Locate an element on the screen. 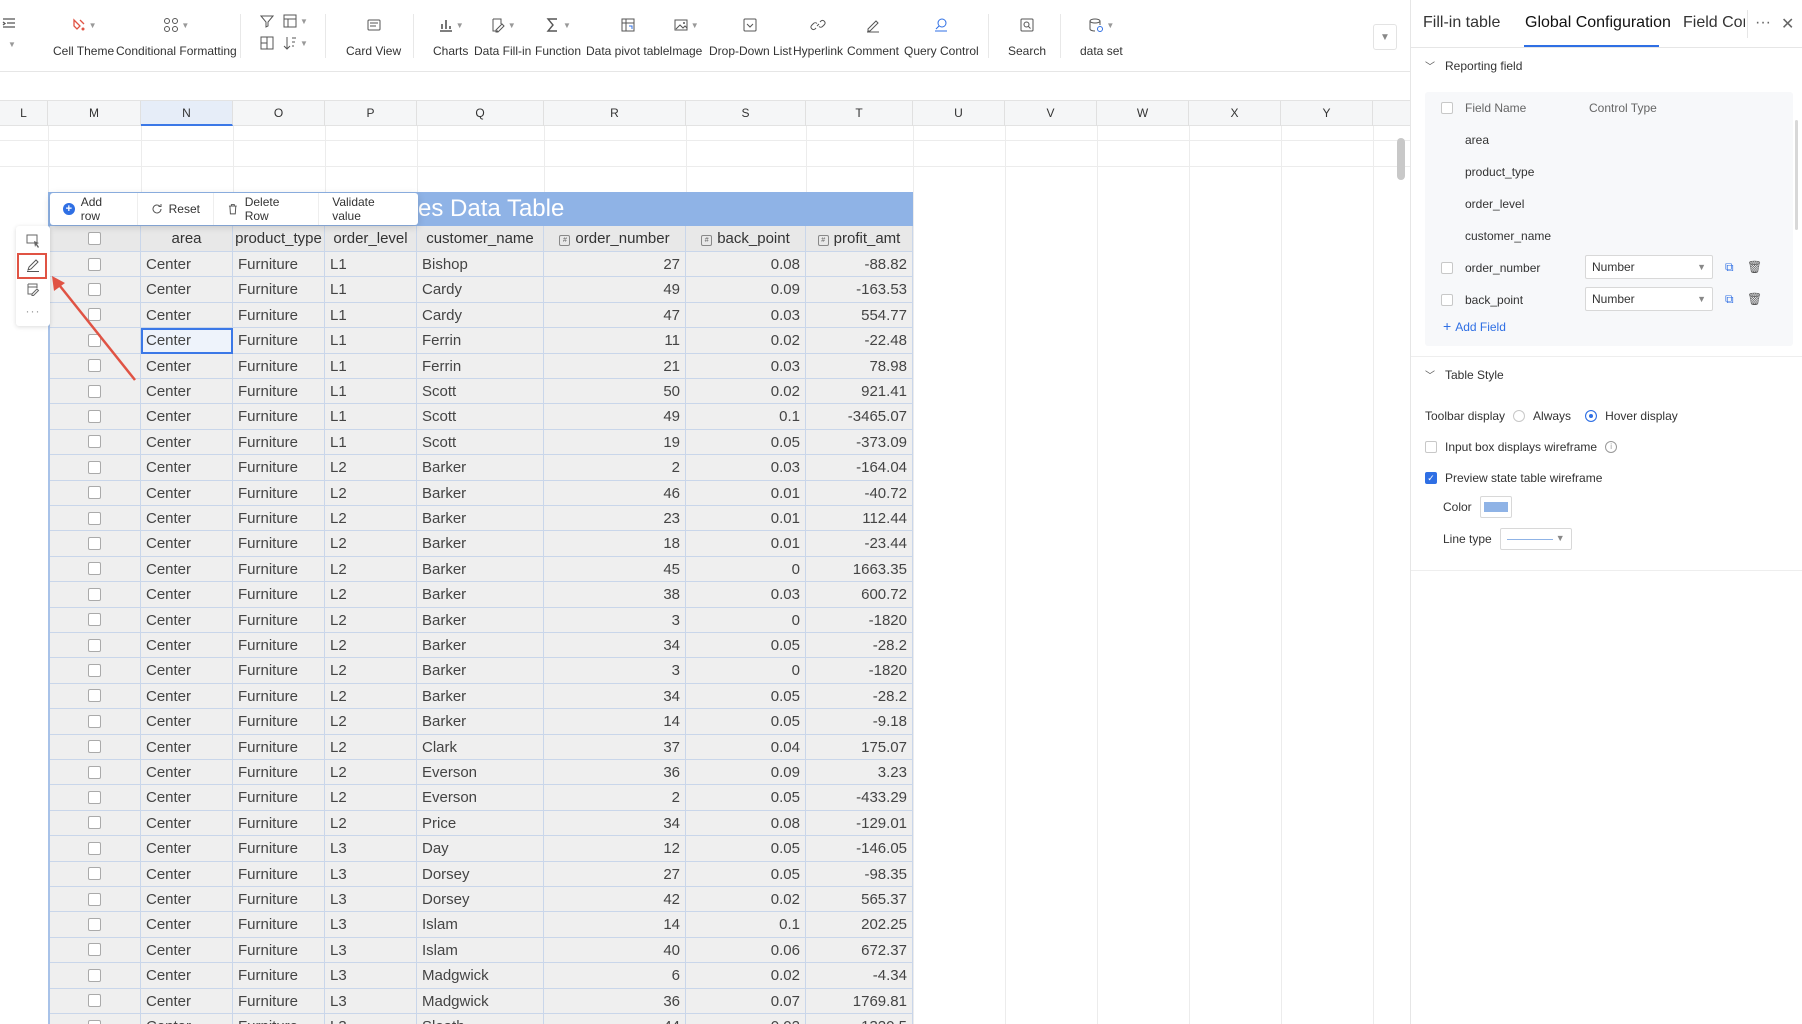  table-cell: 0.01 is located at coordinates (746, 519).